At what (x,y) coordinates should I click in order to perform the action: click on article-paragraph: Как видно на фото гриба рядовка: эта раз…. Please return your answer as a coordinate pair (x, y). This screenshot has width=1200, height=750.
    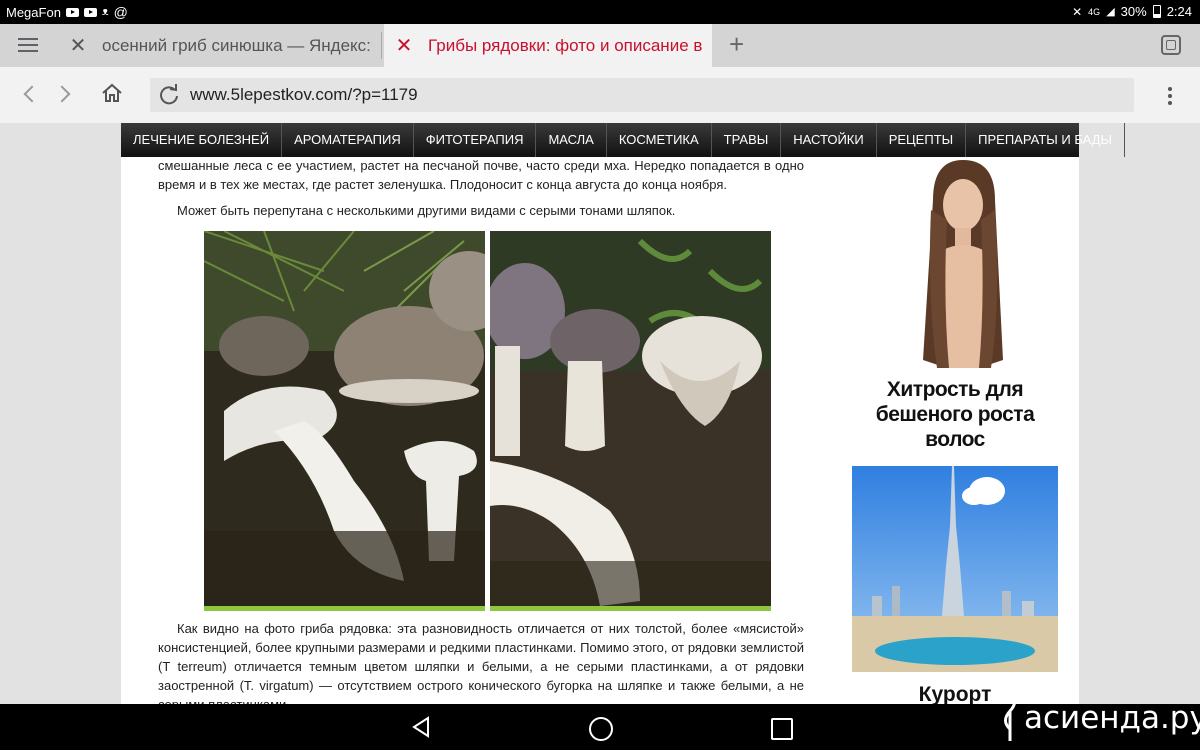
    Looking at the image, I should click on (481, 662).